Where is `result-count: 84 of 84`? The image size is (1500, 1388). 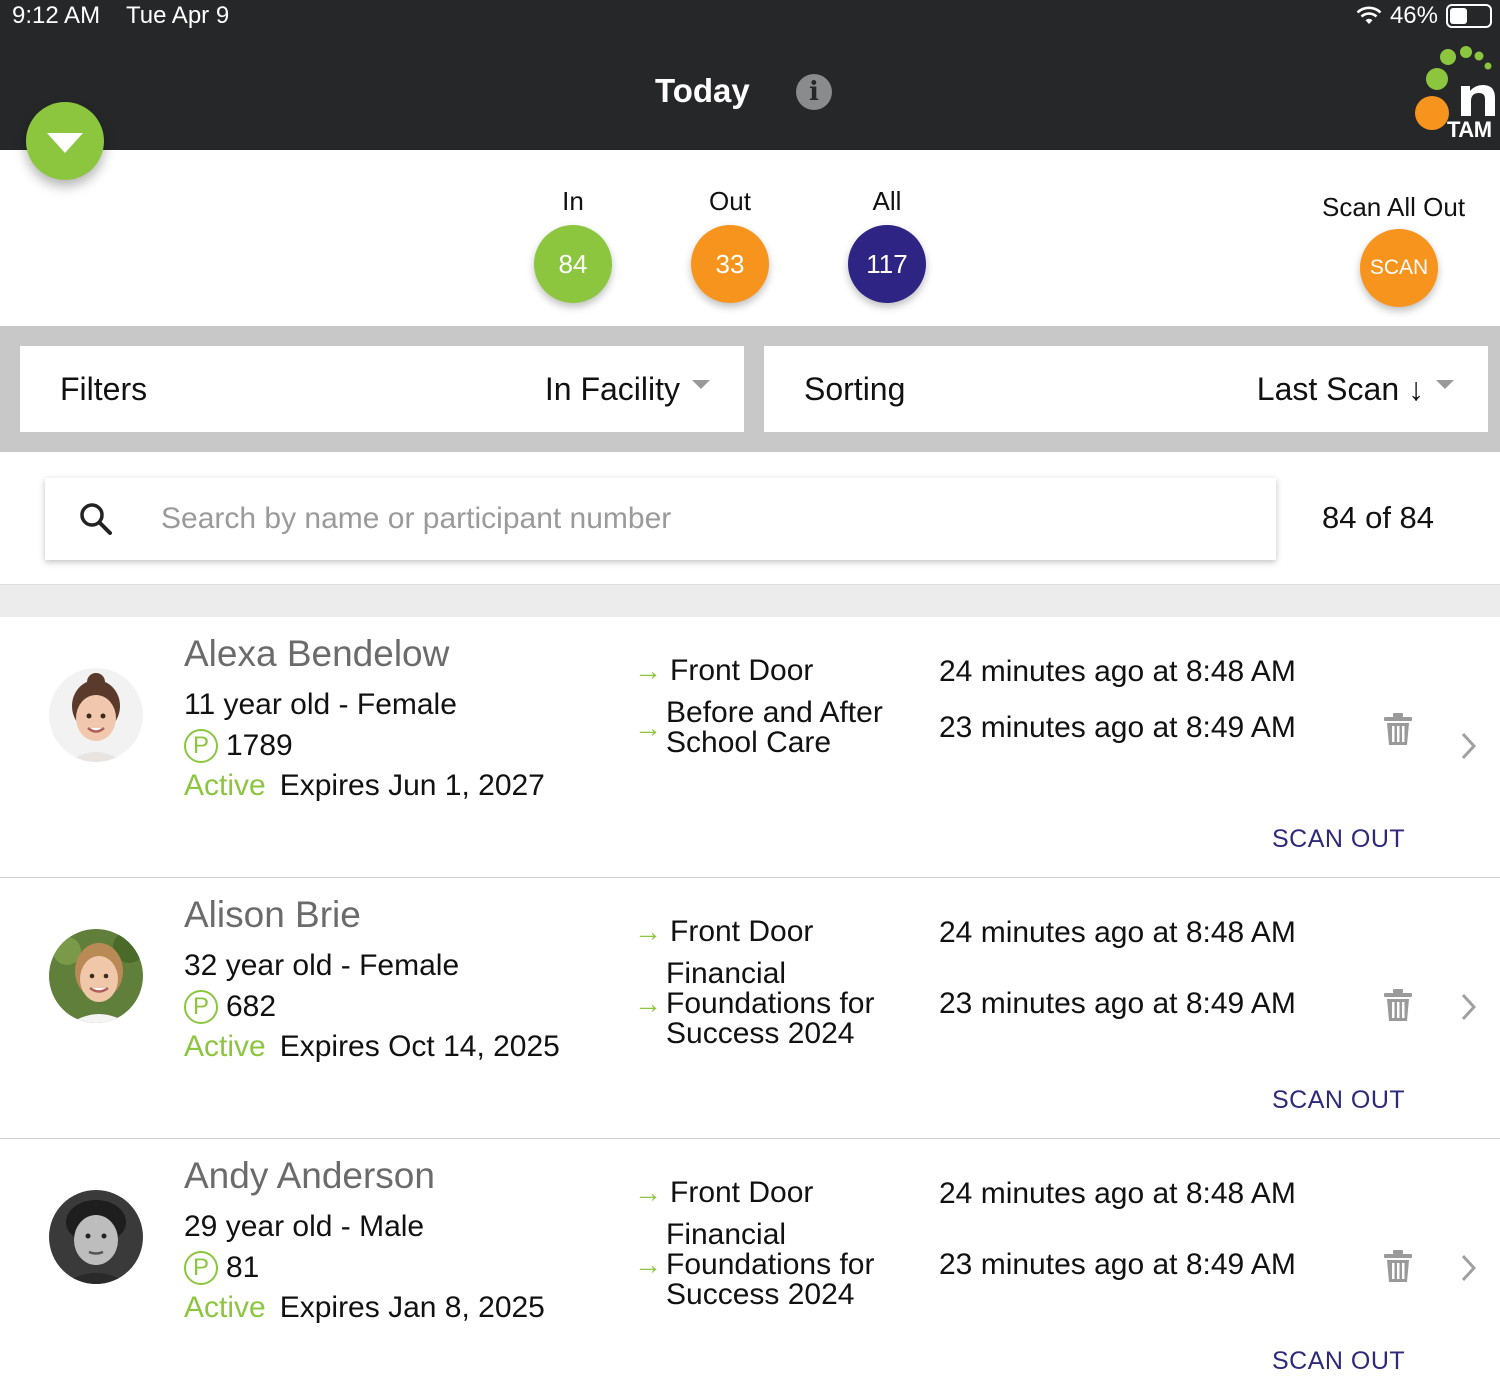
result-count: 84 of 84 is located at coordinates (1378, 517).